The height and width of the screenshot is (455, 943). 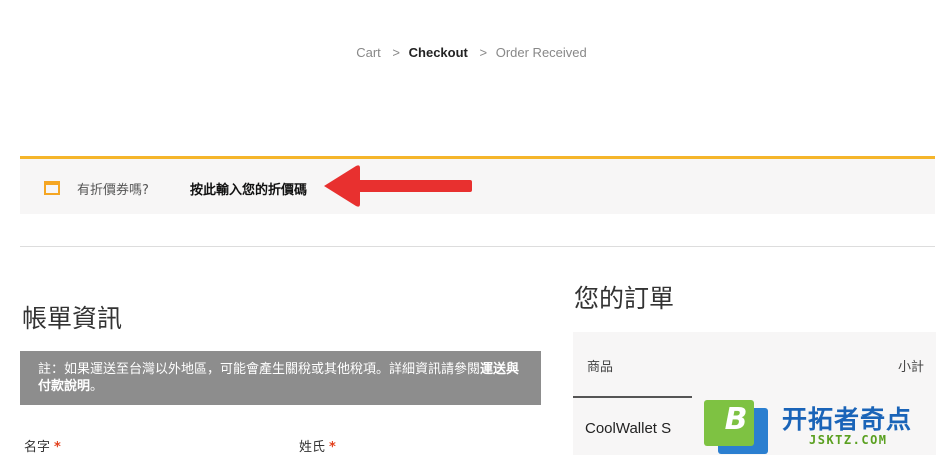 What do you see at coordinates (52, 188) in the screenshot?
I see `calendar-icon` at bounding box center [52, 188].